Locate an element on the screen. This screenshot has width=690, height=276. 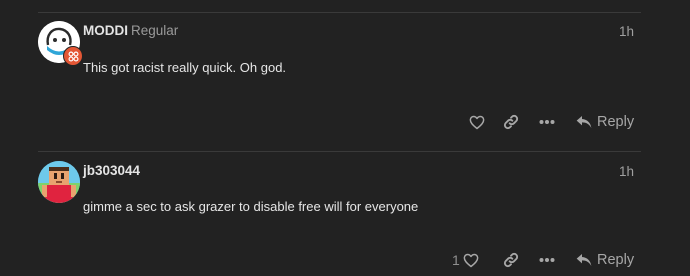
like-button: 1 is located at coordinates (465, 260).